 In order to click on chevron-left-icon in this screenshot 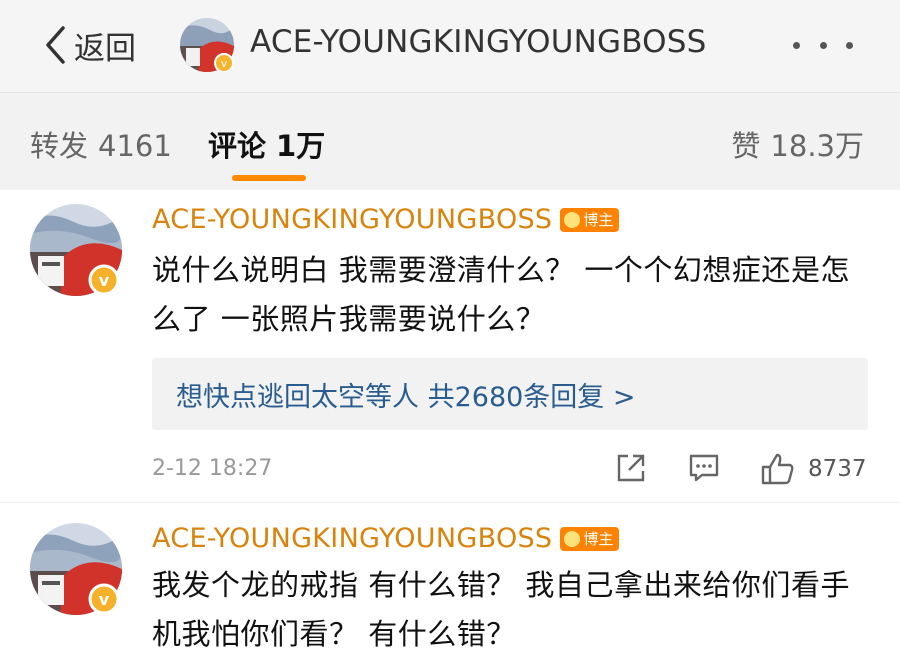, I will do `click(55, 45)`.